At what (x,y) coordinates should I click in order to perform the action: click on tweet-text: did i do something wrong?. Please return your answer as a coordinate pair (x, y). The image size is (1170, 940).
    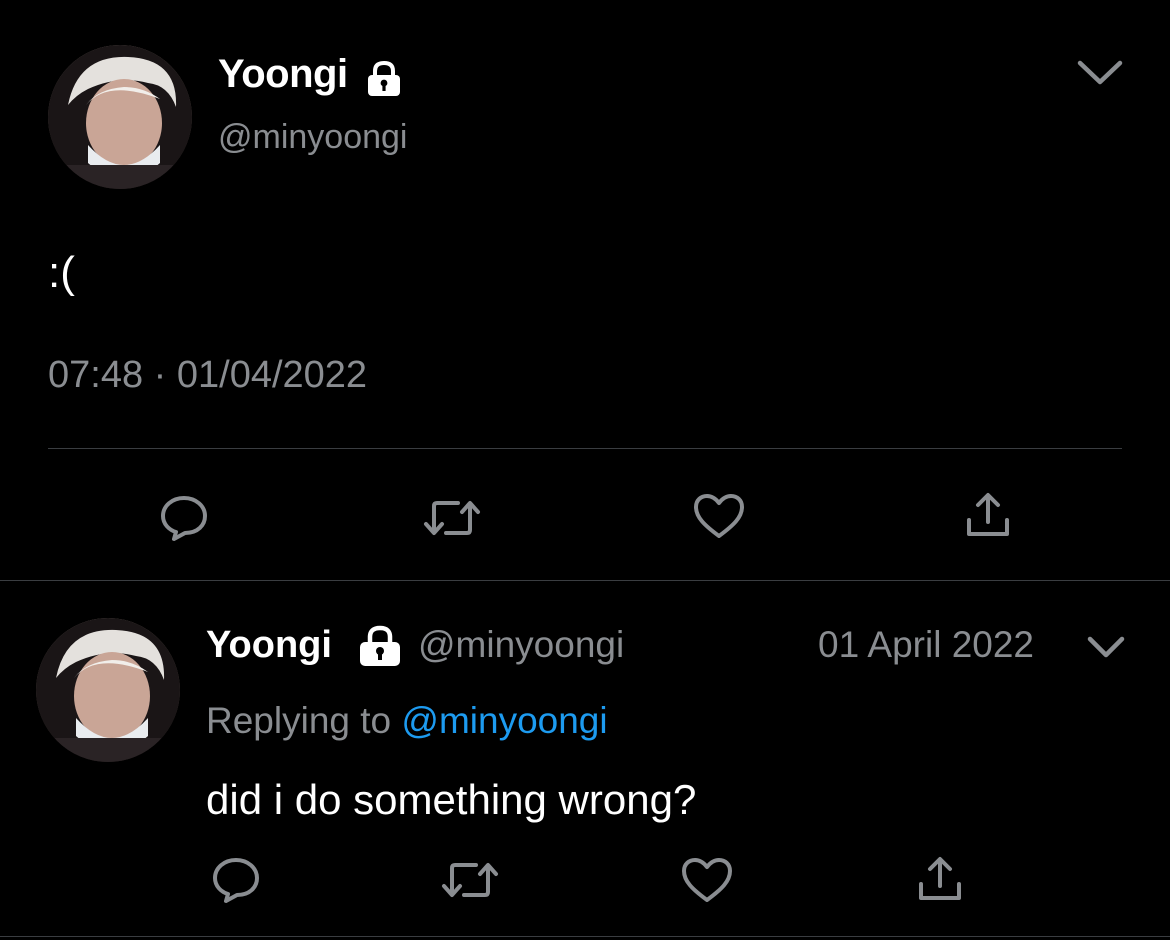
    Looking at the image, I should click on (451, 799).